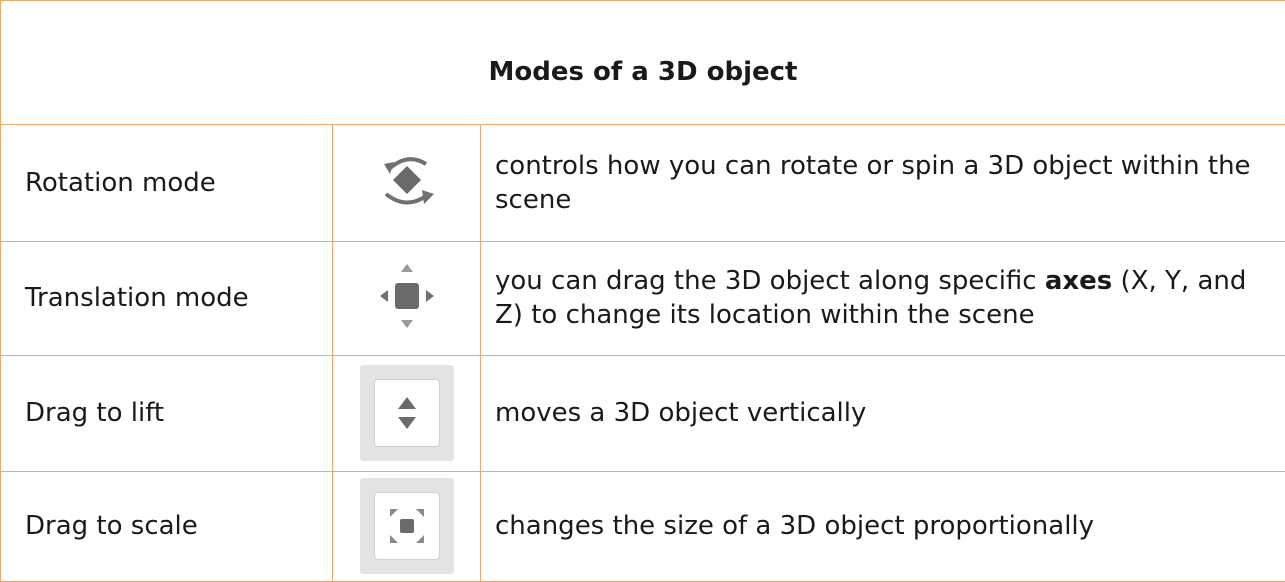 This screenshot has height=582, width=1285. Describe the element at coordinates (166, 526) in the screenshot. I see `mode-label: Drag to scale` at that location.